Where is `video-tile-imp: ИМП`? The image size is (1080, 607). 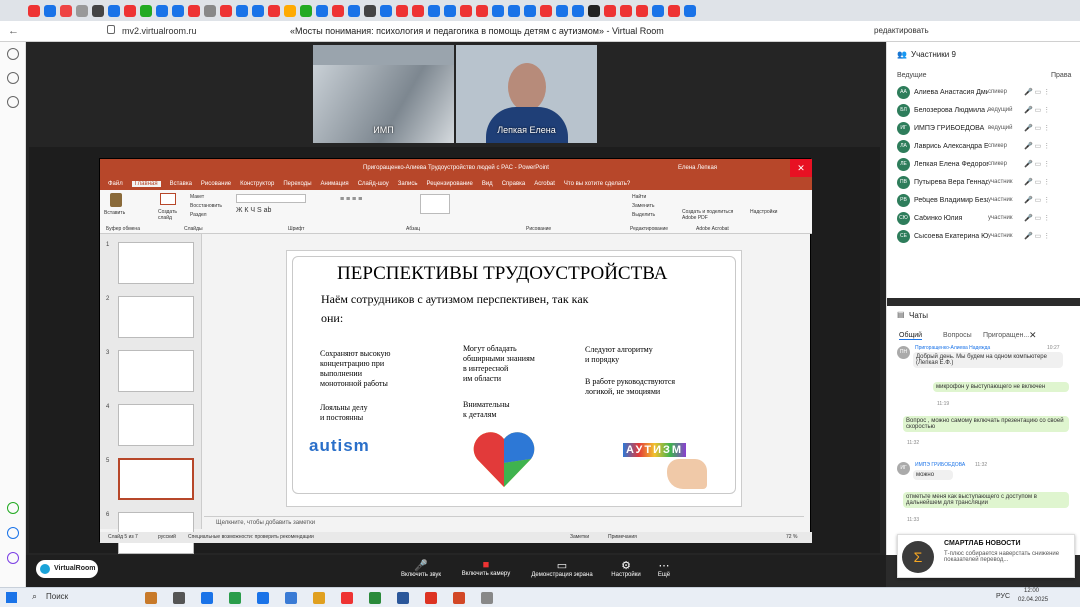
video-tile-imp: ИМП is located at coordinates (383, 94).